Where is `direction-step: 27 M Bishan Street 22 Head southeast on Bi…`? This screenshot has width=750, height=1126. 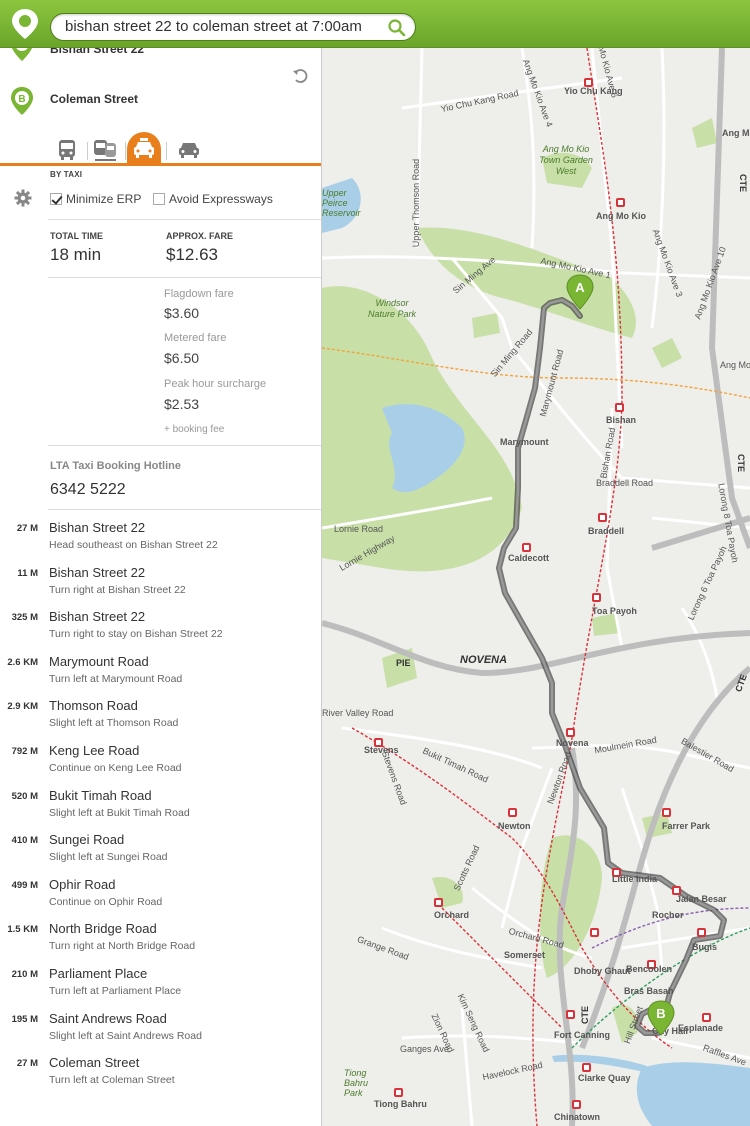
direction-step: 27 M Bishan Street 22 Head southeast on Bi… is located at coordinates (160, 537).